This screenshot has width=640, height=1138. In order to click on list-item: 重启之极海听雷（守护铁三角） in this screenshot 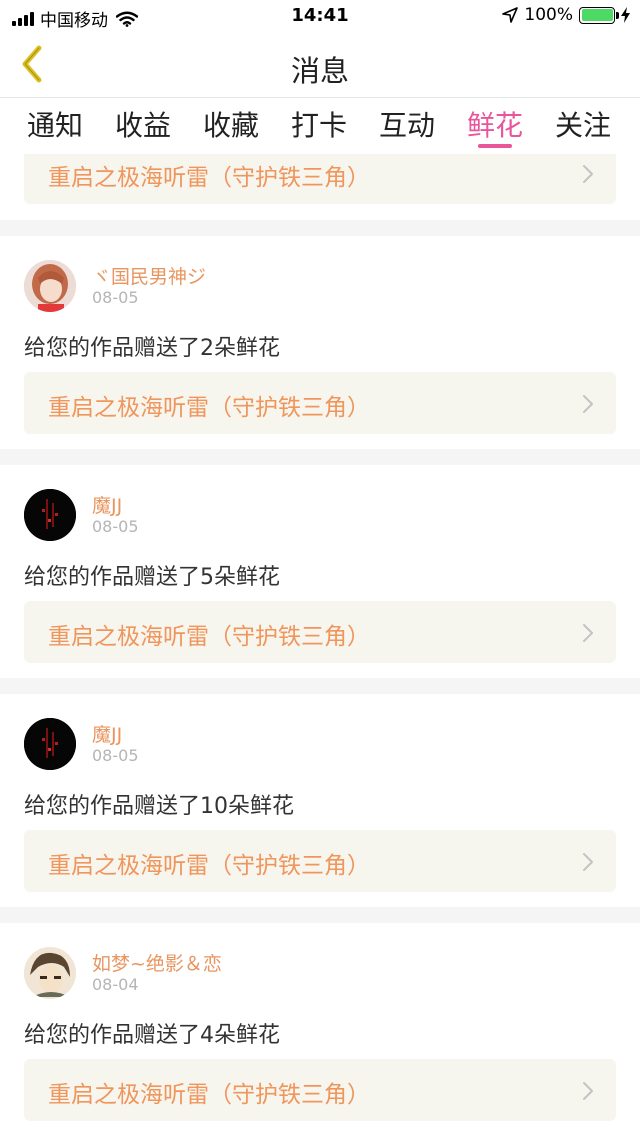, I will do `click(320, 187)`.